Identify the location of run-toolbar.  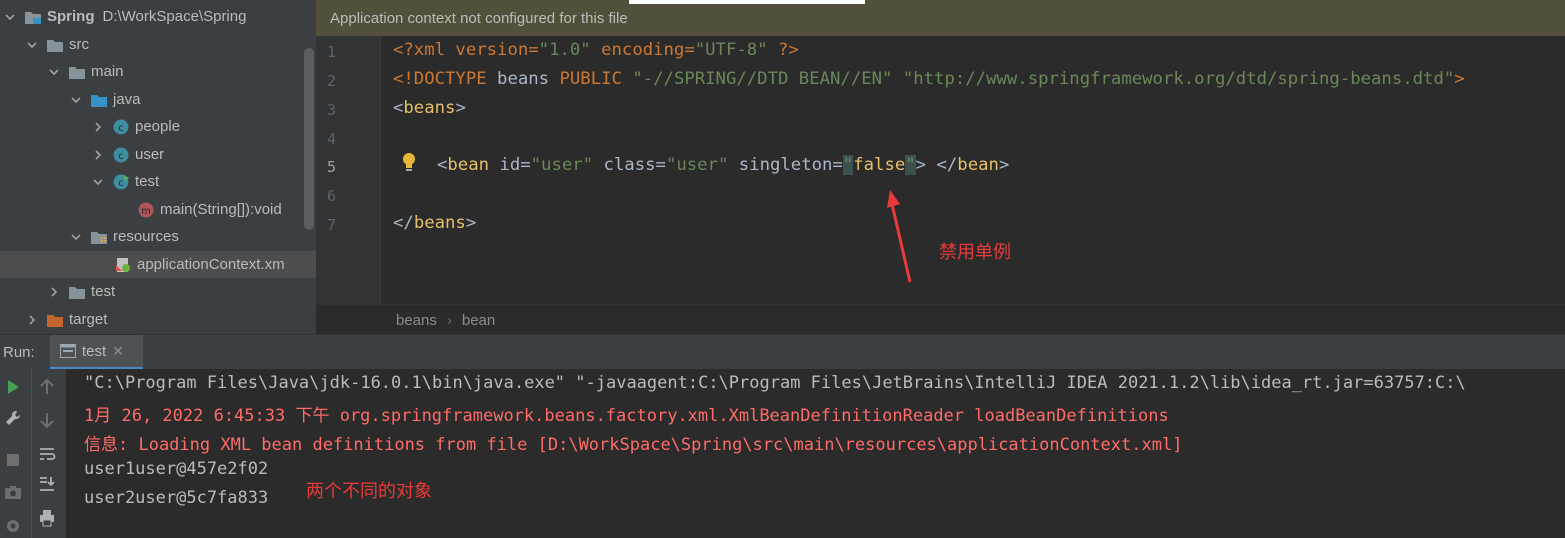
(33, 453).